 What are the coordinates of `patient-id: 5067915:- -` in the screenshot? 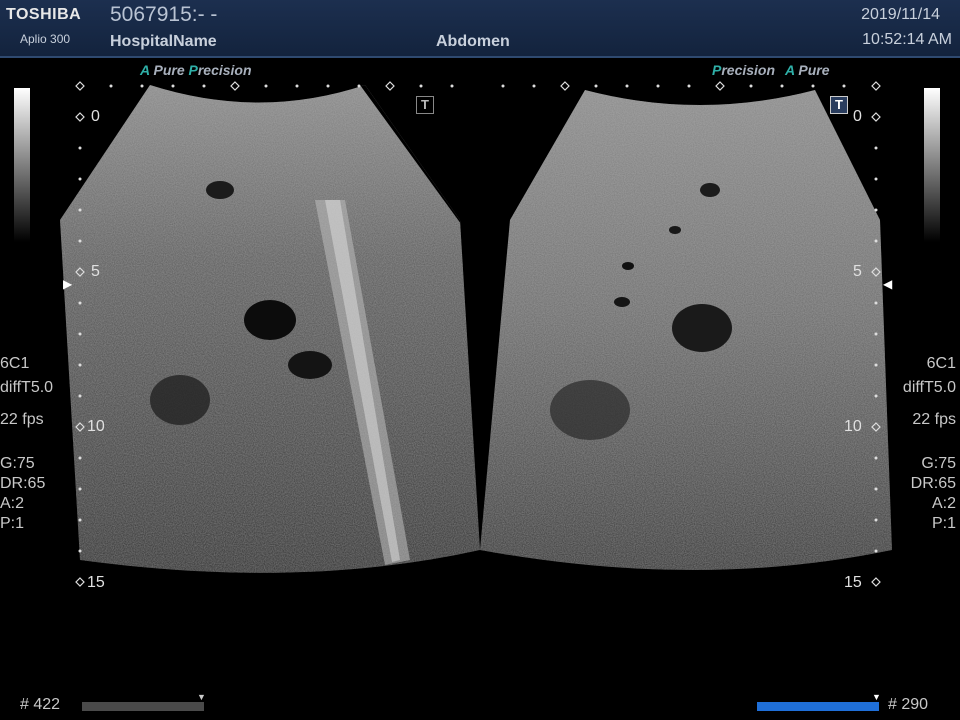 It's located at (164, 14).